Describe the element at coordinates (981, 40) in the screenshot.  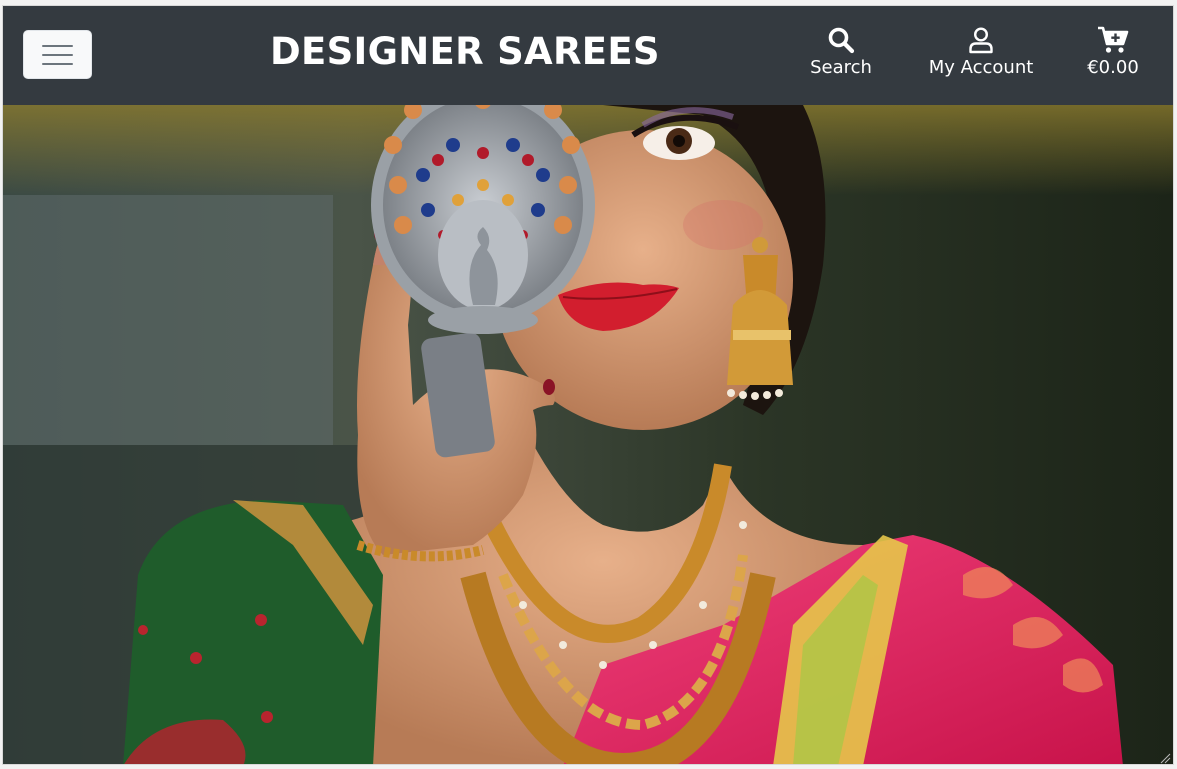
I see `user-icon` at that location.